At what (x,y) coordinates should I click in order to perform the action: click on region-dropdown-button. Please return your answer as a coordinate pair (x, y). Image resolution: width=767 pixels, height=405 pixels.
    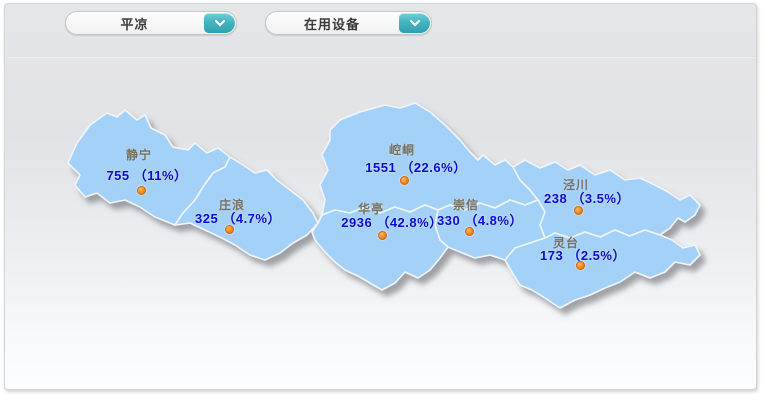
    Looking at the image, I should click on (219, 23).